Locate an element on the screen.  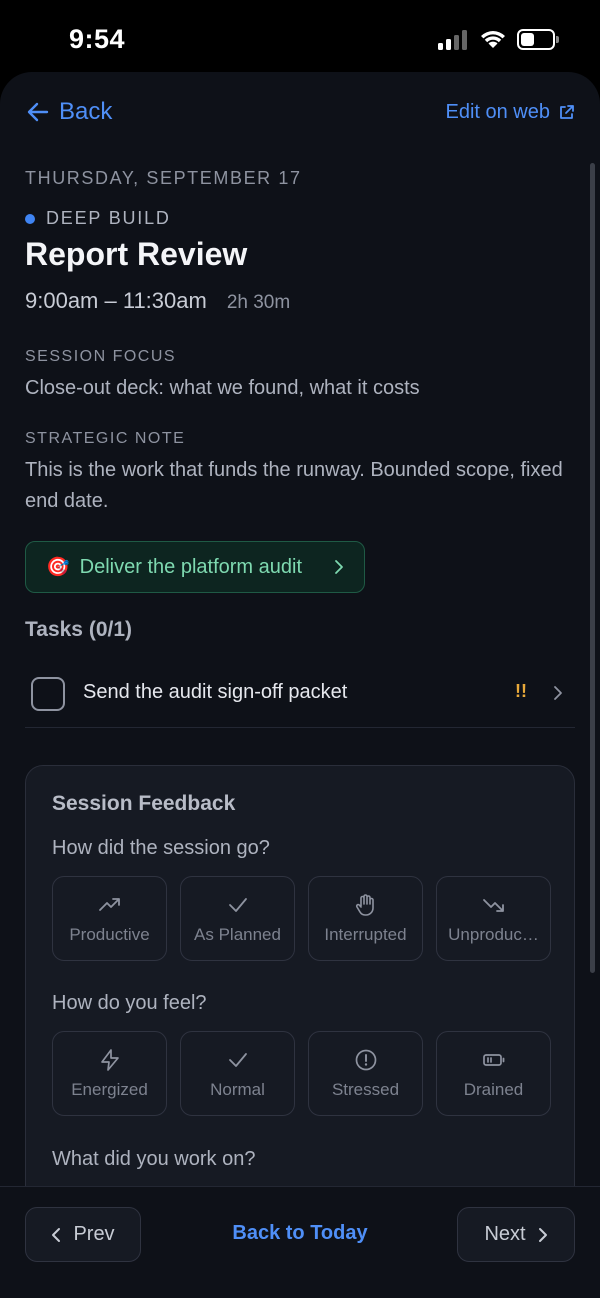
option-label: As Planned is located at coordinates (237, 934).